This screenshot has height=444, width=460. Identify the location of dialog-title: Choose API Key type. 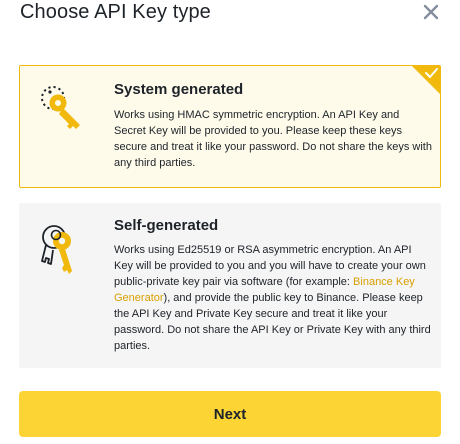
(115, 12).